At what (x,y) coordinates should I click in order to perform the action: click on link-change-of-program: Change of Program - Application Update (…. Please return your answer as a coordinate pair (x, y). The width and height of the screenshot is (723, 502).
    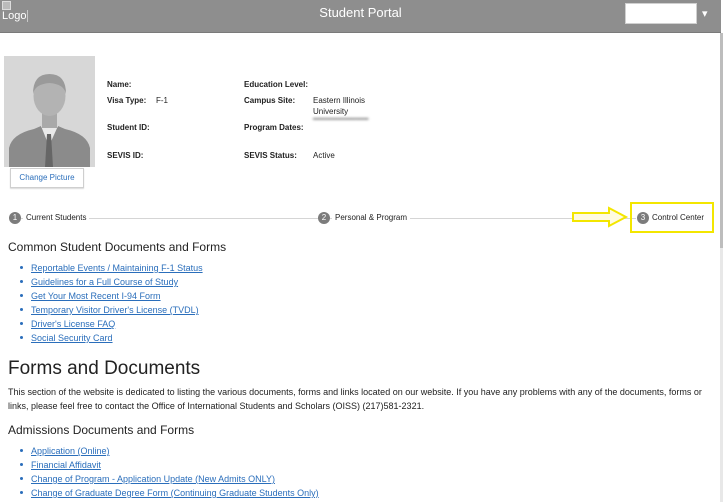
    Looking at the image, I should click on (153, 479).